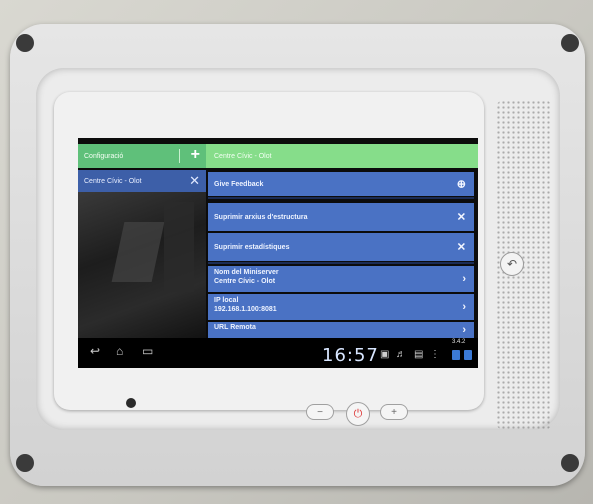 Image resolution: width=593 pixels, height=504 pixels. Describe the element at coordinates (245, 309) in the screenshot. I see `row-value: 192.168.1.100:8081` at that location.